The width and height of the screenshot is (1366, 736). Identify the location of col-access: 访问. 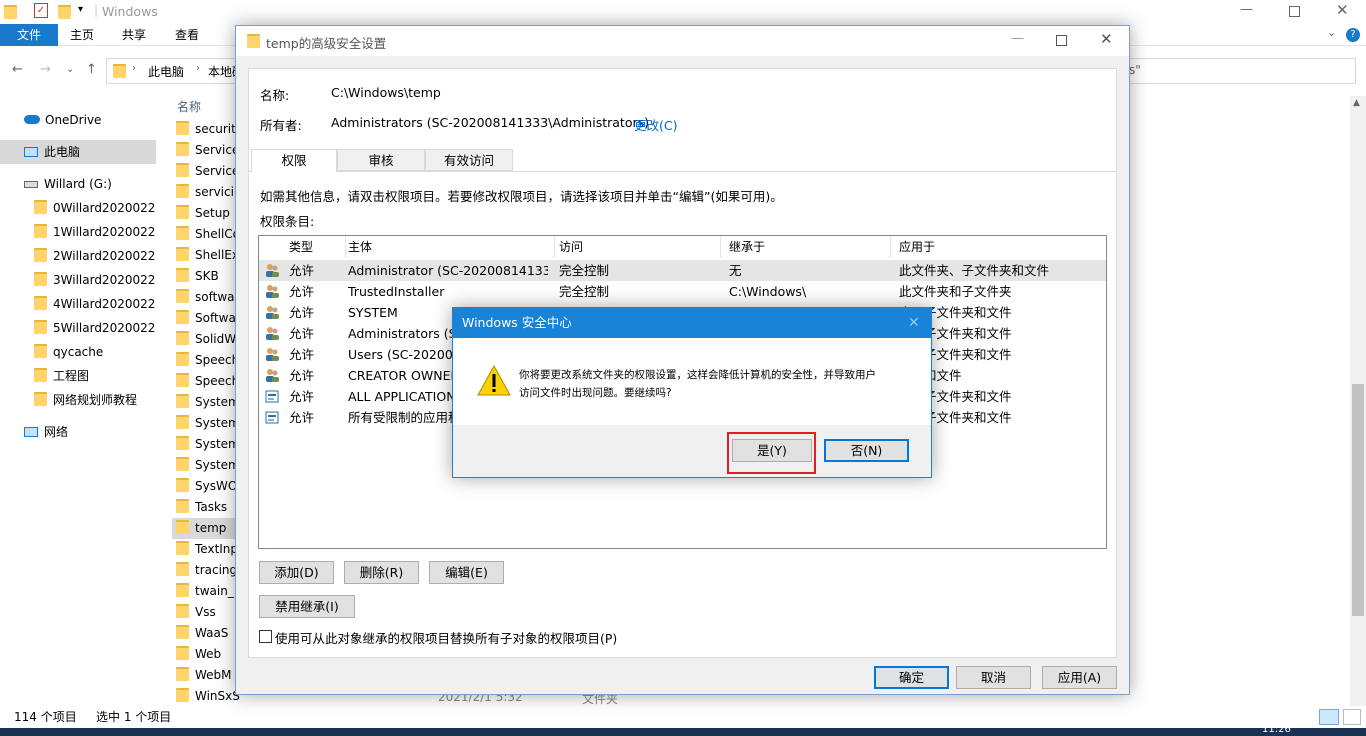
(636, 247).